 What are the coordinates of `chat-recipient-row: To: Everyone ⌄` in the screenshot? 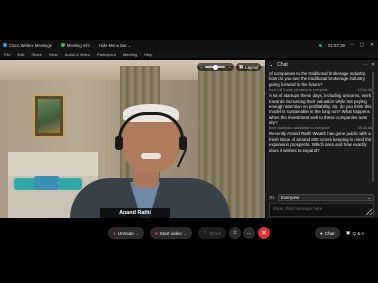 It's located at (321, 197).